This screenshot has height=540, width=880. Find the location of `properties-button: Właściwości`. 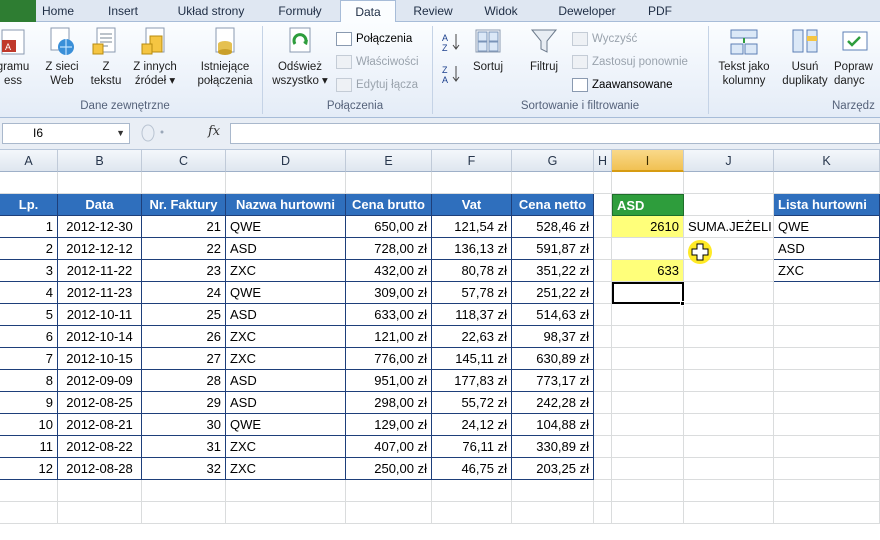

properties-button: Właściwości is located at coordinates (377, 62).